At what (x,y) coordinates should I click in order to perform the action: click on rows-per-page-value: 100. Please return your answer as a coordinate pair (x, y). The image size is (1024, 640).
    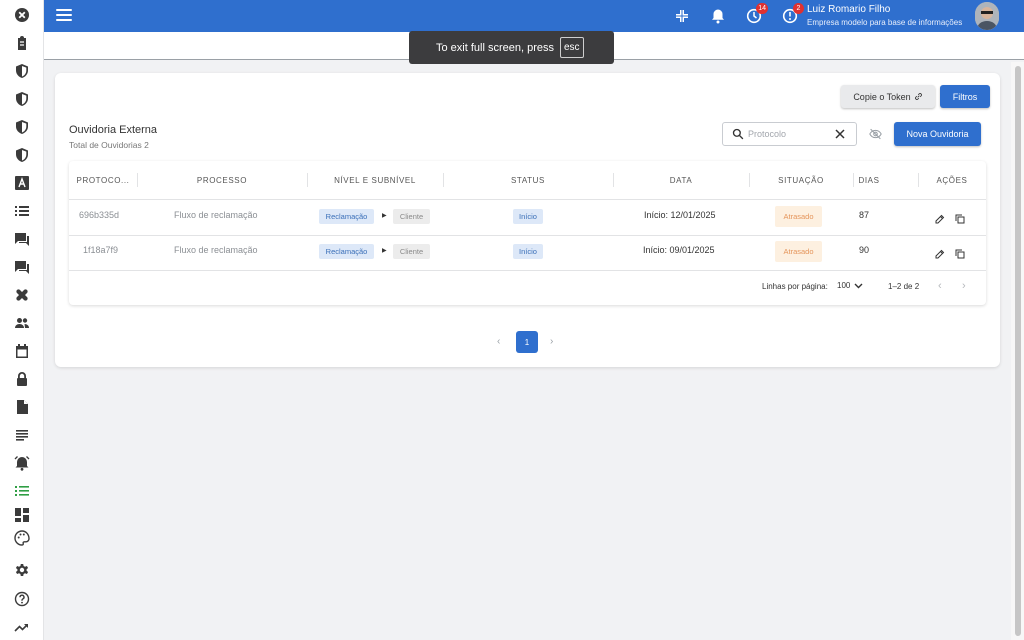
    Looking at the image, I should click on (844, 285).